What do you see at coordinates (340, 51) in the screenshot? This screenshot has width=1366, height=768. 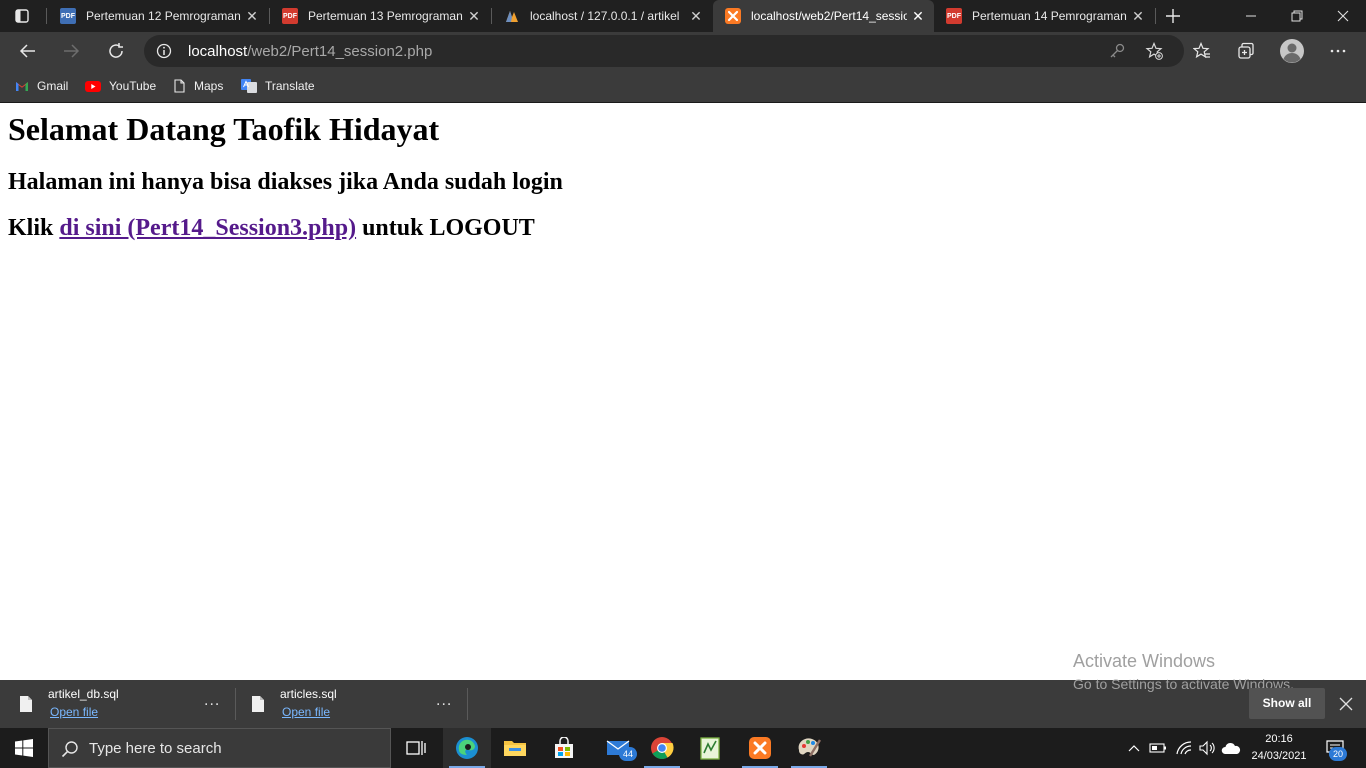 I see `url-path: /web2/Pert14_session2.php` at bounding box center [340, 51].